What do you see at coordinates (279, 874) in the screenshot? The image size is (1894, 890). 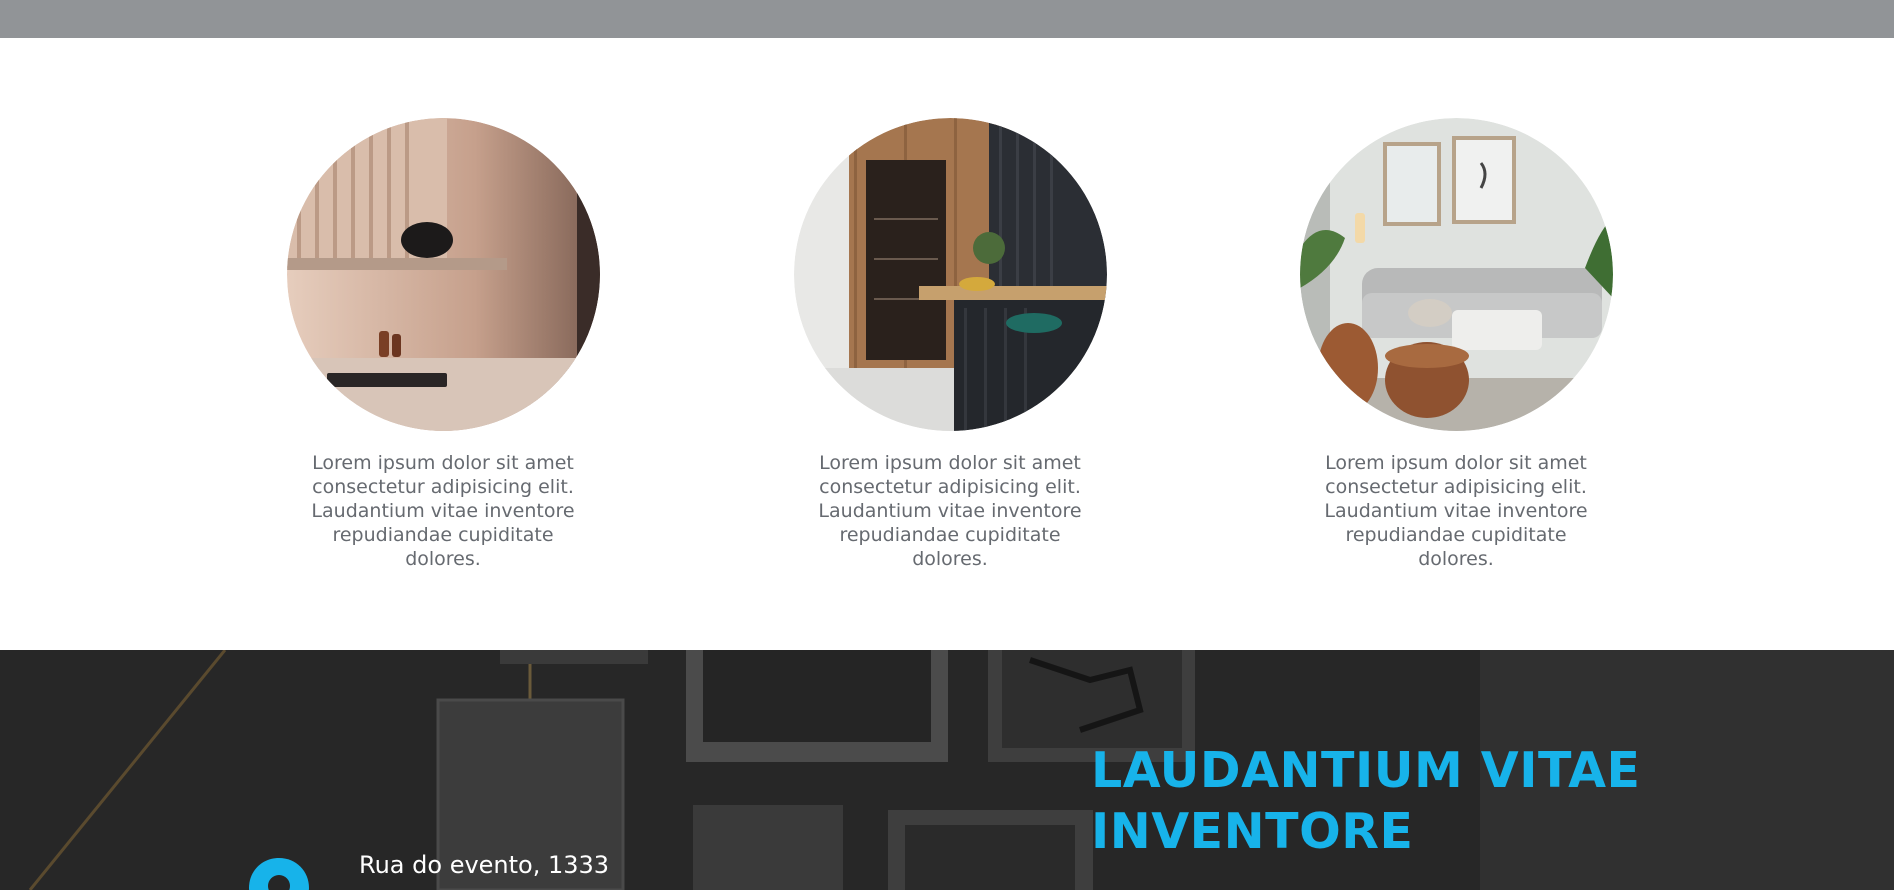 I see `location-pin-icon` at bounding box center [279, 874].